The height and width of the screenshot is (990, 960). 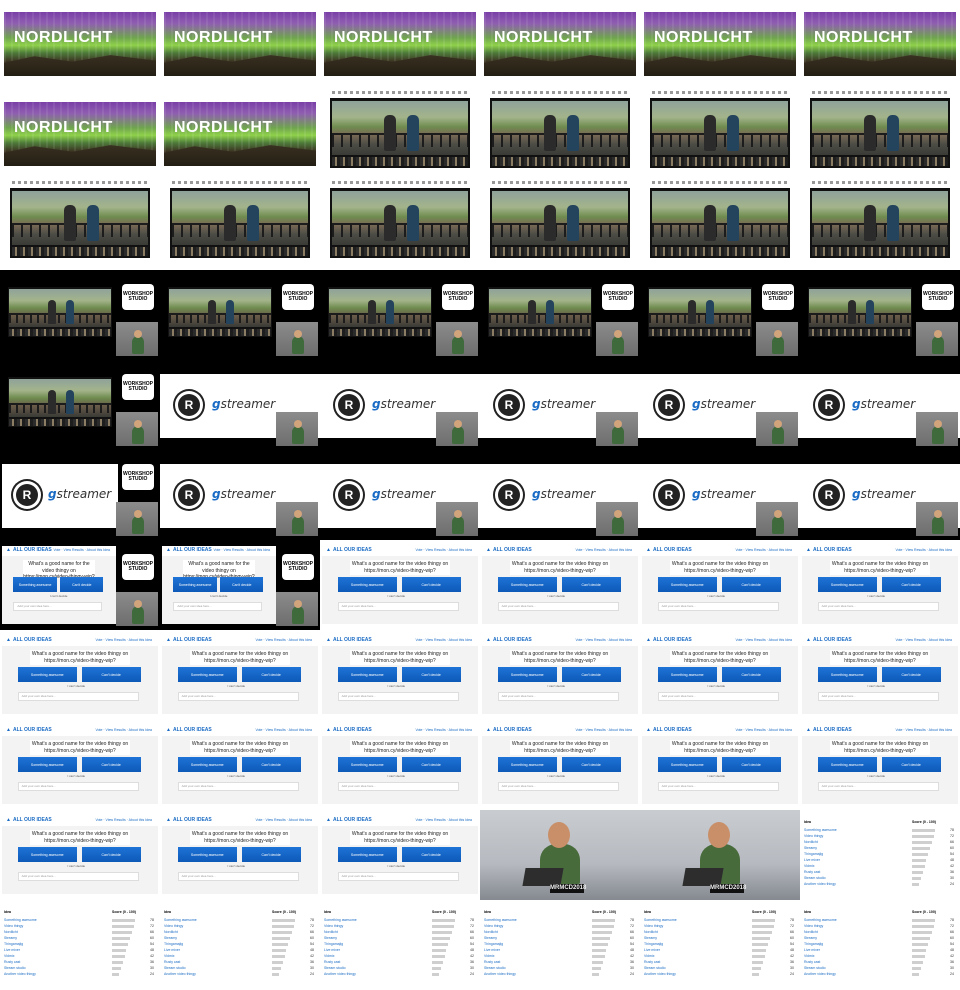 I want to click on thumbnail-tile: MRMCD2018, so click(x=560, y=855).